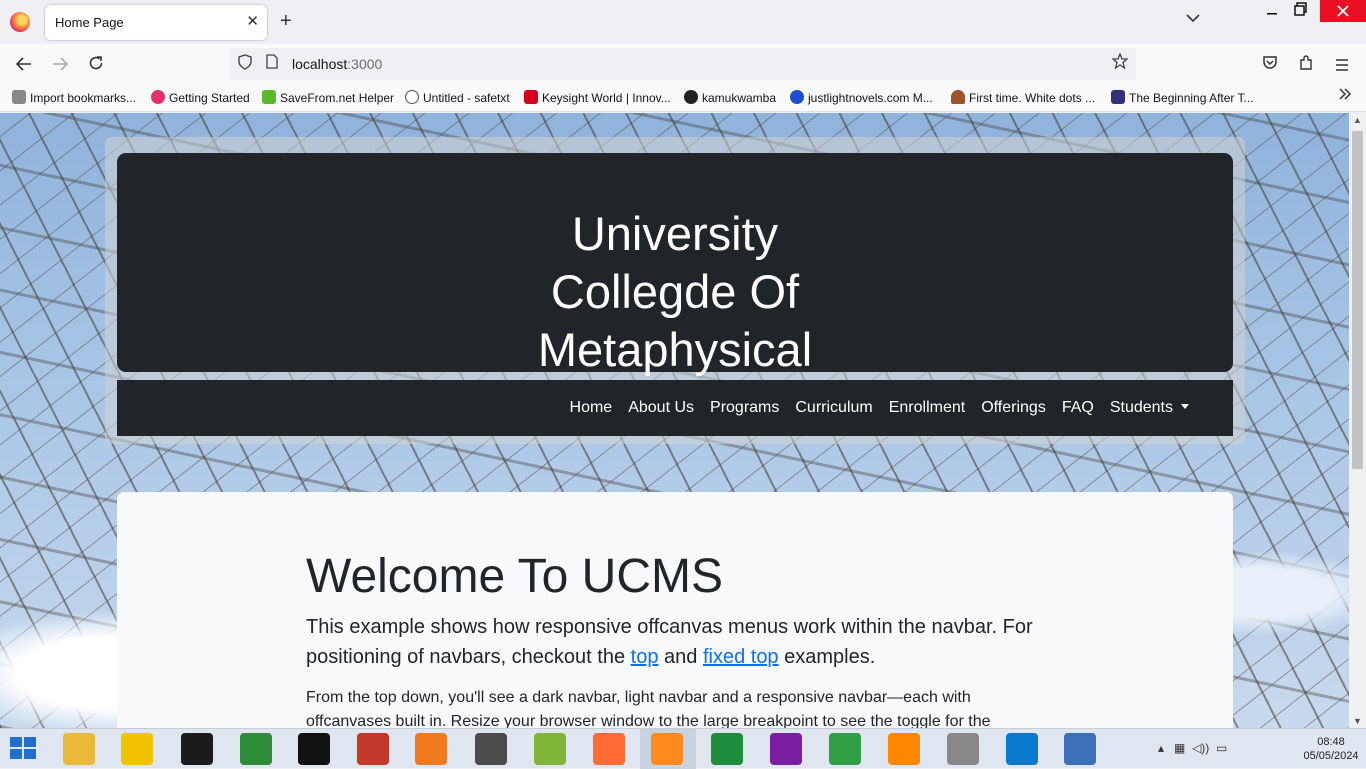  What do you see at coordinates (550, 749) in the screenshot?
I see `chameleon-app-icon` at bounding box center [550, 749].